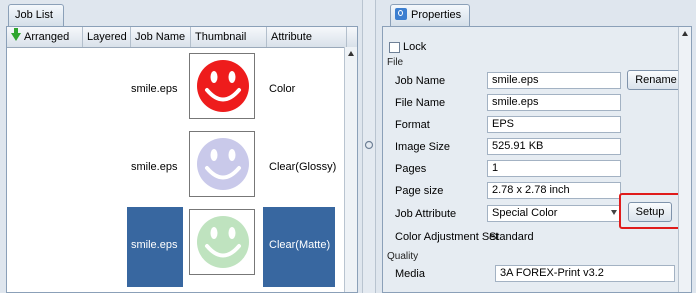  What do you see at coordinates (420, 81) in the screenshot?
I see `job-name-label: Job Name` at bounding box center [420, 81].